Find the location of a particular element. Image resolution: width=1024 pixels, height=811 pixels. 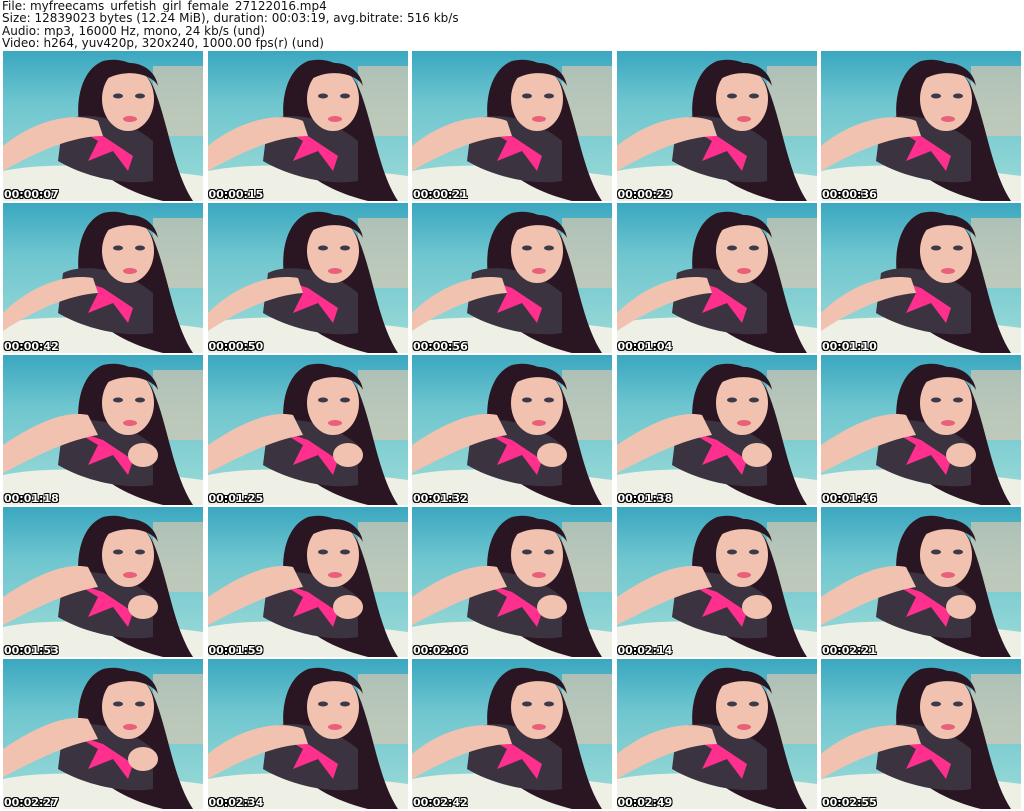

video-thumbnail: 00:01:53 is located at coordinates (103, 582).